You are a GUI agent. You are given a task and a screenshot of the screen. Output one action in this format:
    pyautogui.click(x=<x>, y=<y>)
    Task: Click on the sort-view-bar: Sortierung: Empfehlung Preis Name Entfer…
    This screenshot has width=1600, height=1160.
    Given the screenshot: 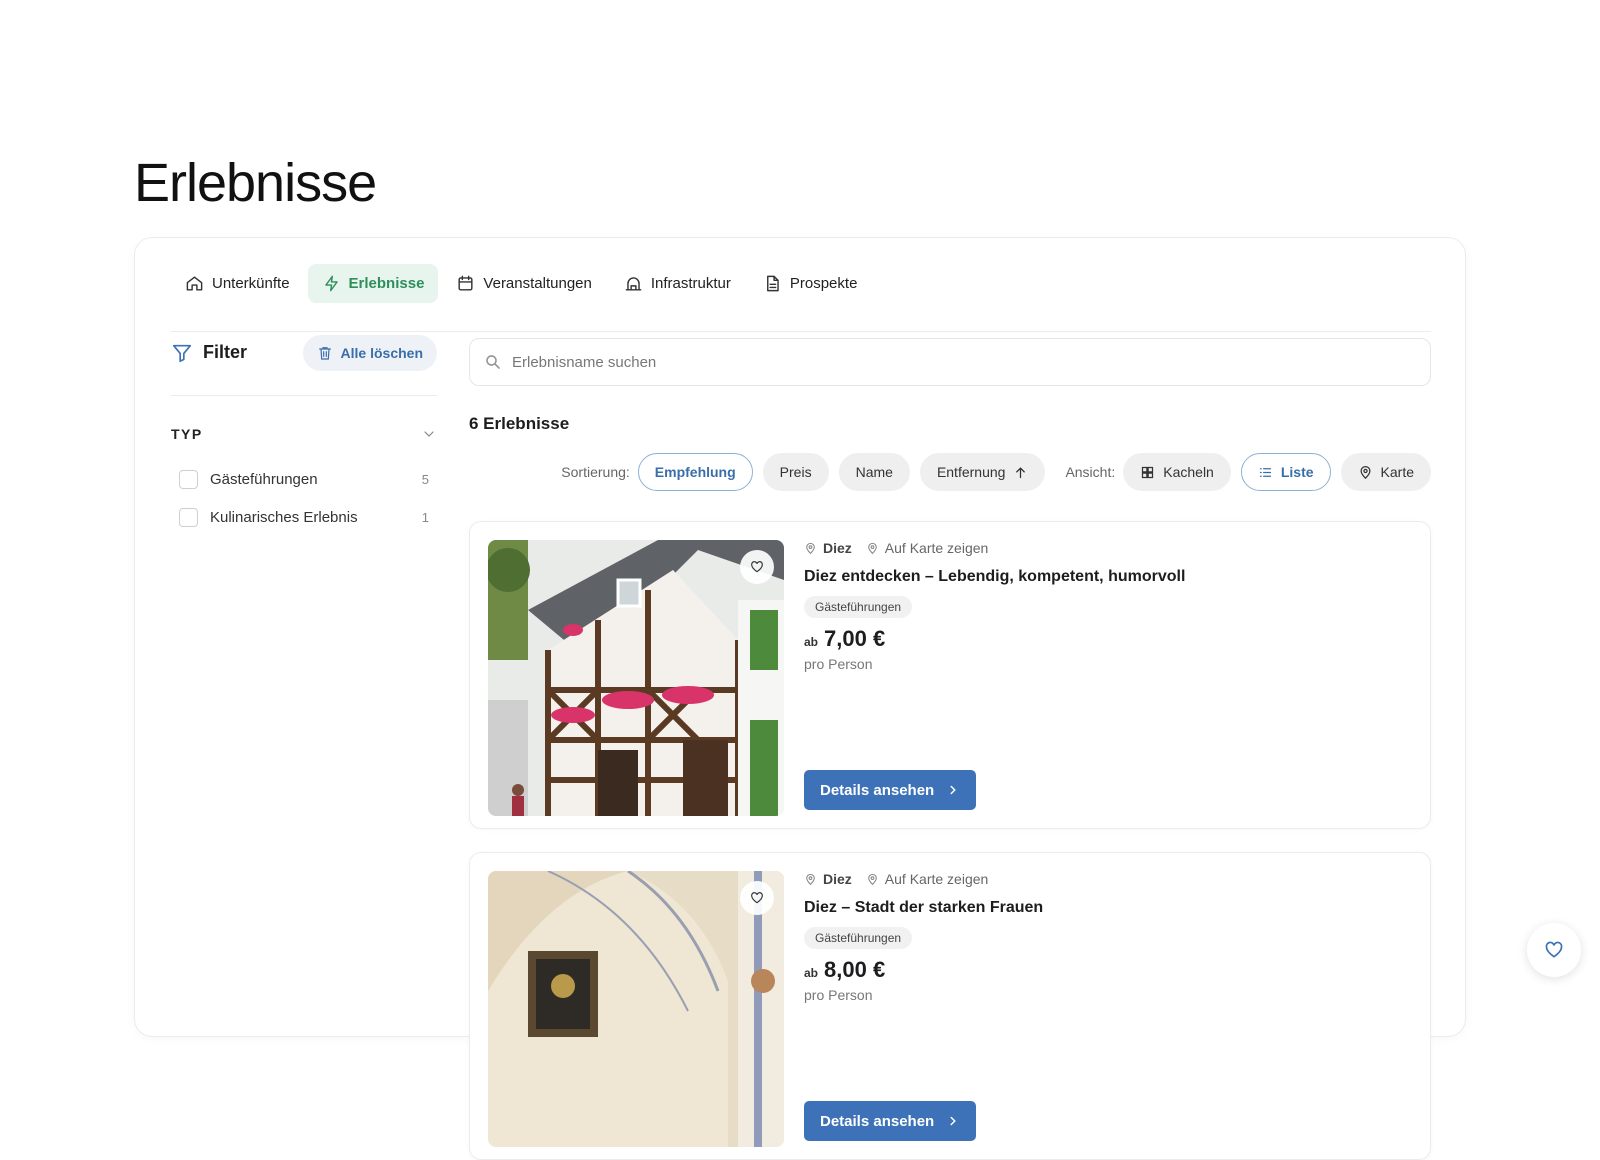 What is the action you would take?
    pyautogui.click(x=988, y=472)
    